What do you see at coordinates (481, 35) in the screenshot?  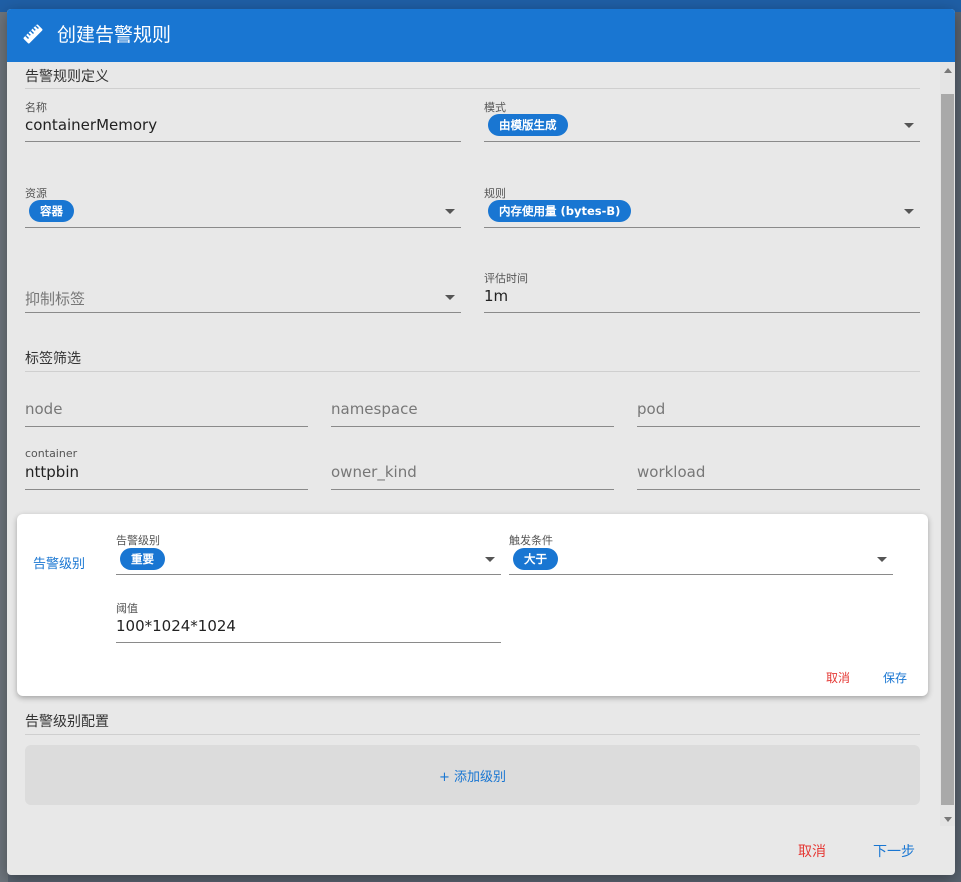 I see `dialog-titlebar: 创建告警规则` at bounding box center [481, 35].